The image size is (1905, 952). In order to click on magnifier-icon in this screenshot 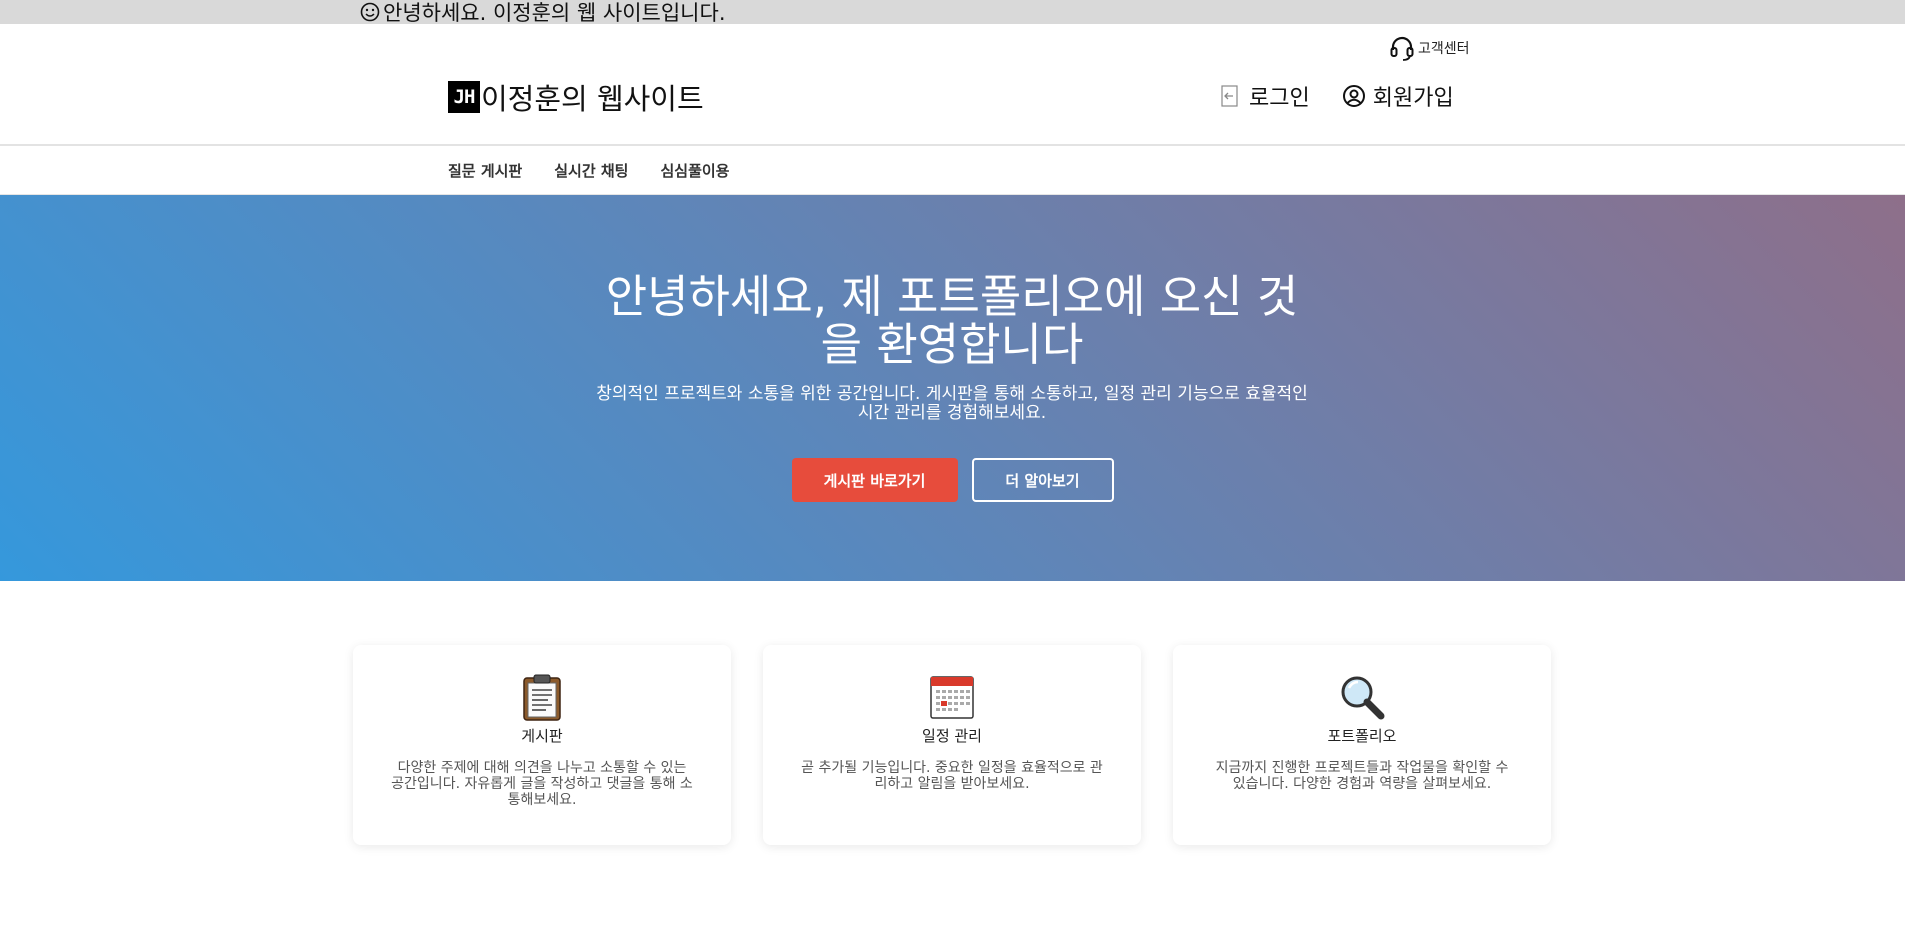, I will do `click(1363, 698)`.